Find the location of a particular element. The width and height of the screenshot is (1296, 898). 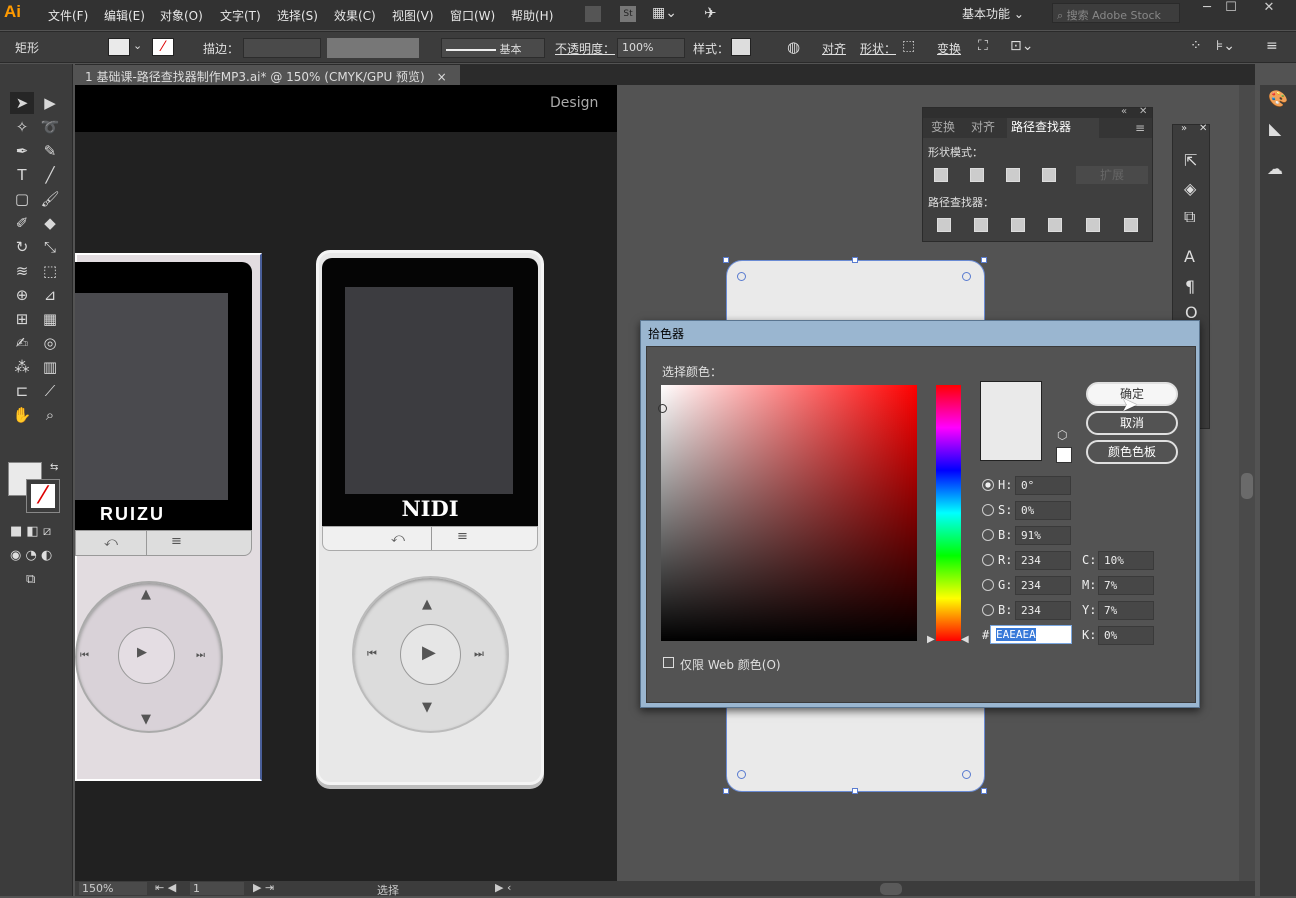

color-field-cursor is located at coordinates (662, 408).